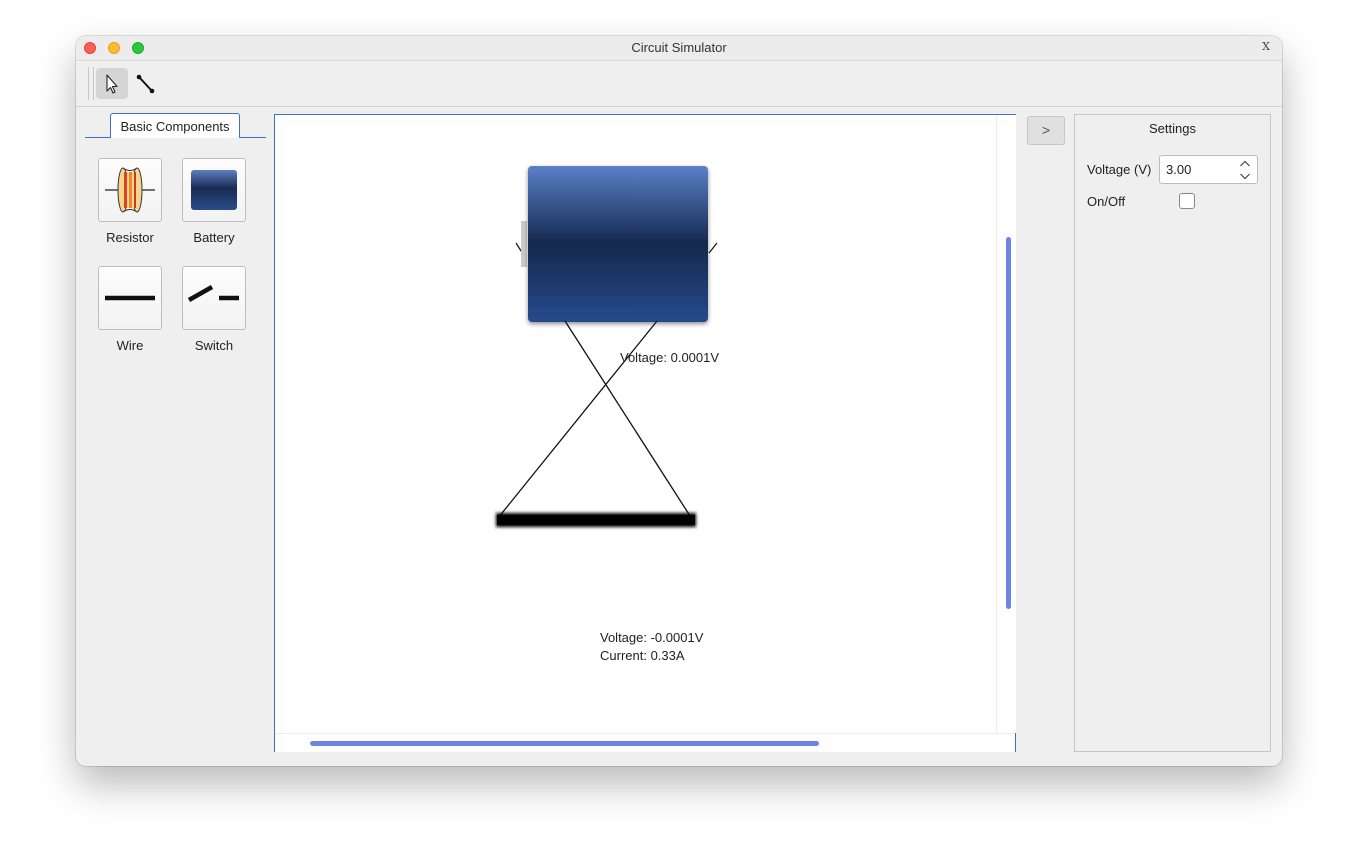 Image resolution: width=1358 pixels, height=852 pixels. I want to click on vertical-scrollbar, so click(1006, 424).